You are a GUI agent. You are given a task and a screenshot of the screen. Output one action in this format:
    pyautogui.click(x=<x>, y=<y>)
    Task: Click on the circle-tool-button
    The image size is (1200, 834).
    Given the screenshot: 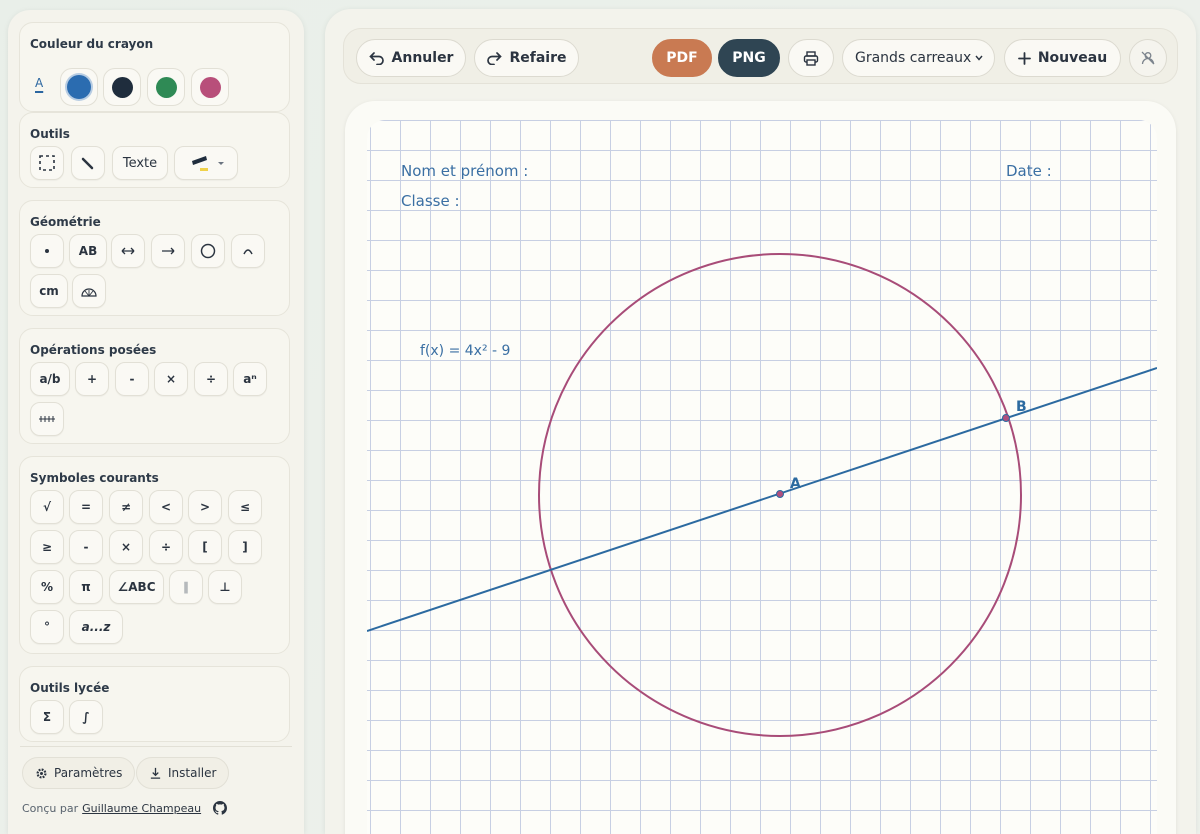 What is the action you would take?
    pyautogui.click(x=208, y=251)
    